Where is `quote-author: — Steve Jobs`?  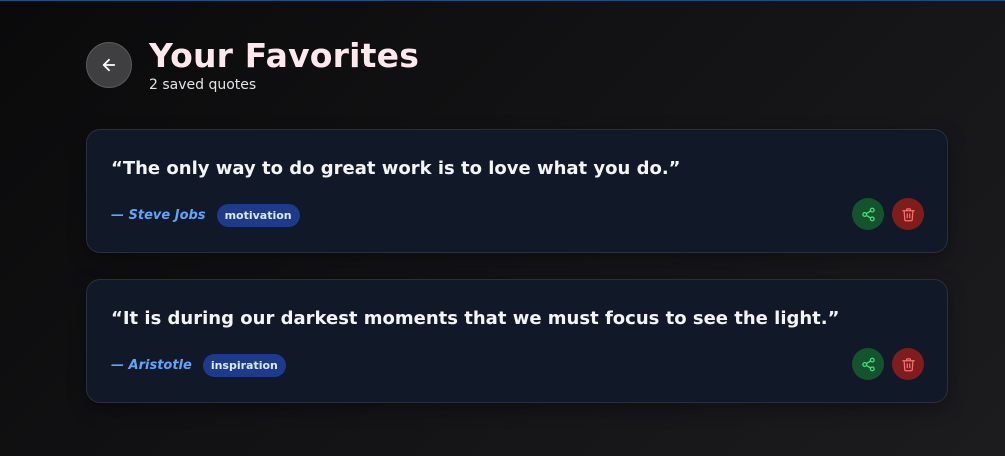 quote-author: — Steve Jobs is located at coordinates (158, 215).